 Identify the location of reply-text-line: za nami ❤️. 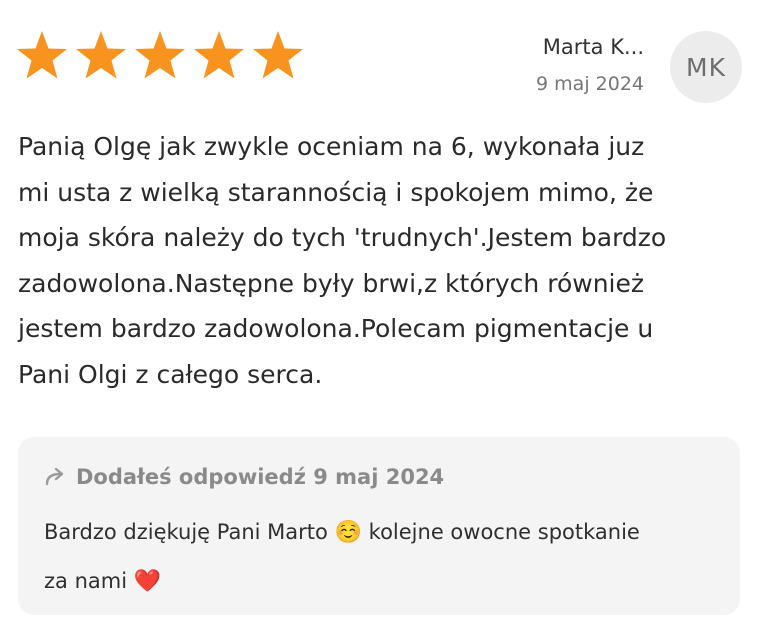
(384, 581).